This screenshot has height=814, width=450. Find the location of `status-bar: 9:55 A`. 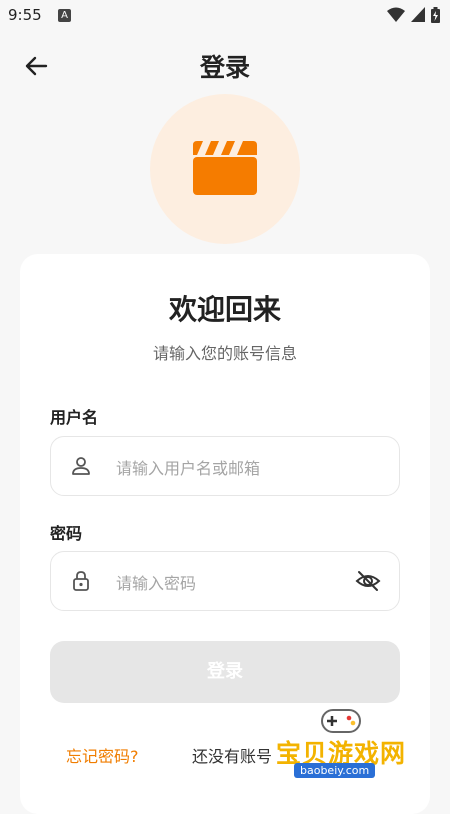

status-bar: 9:55 A is located at coordinates (225, 16).